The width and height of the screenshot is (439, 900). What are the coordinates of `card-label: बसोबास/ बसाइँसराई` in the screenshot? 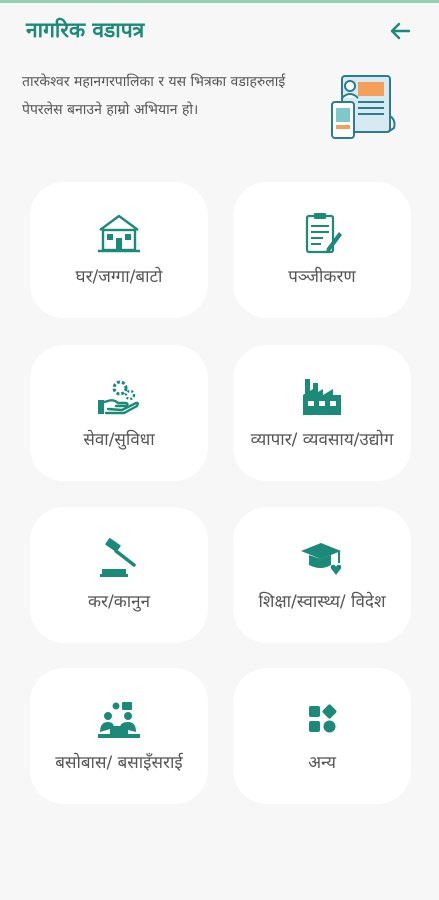 It's located at (119, 763).